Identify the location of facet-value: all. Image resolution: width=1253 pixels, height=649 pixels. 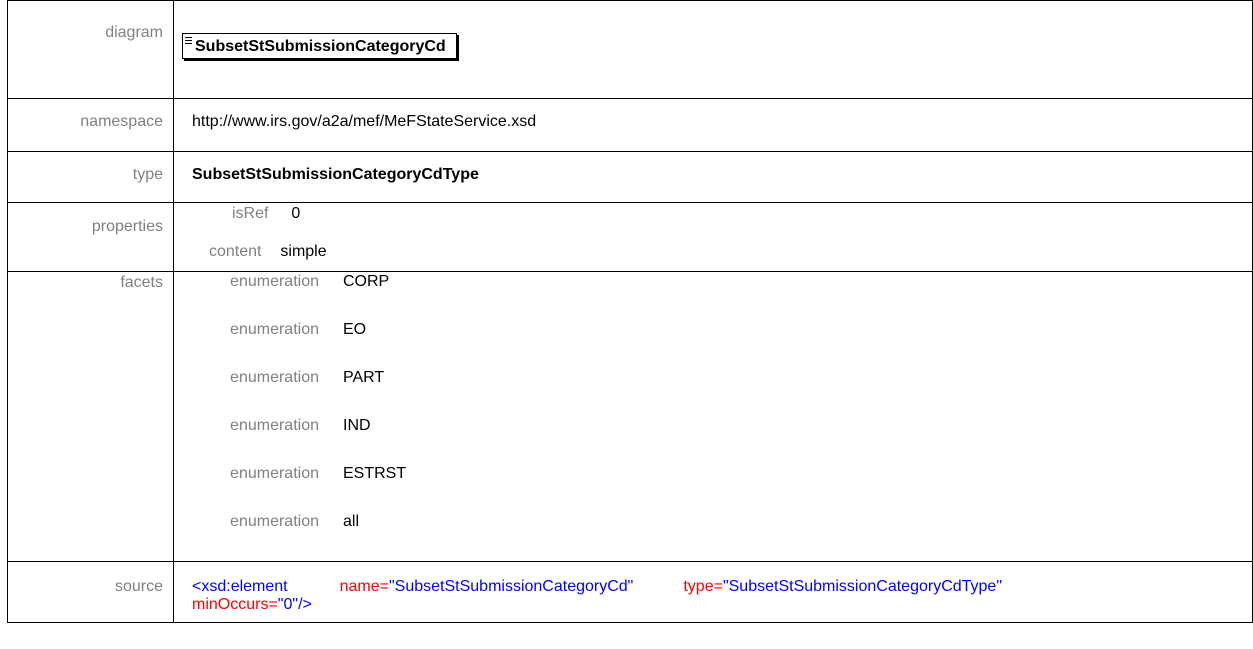
(351, 521).